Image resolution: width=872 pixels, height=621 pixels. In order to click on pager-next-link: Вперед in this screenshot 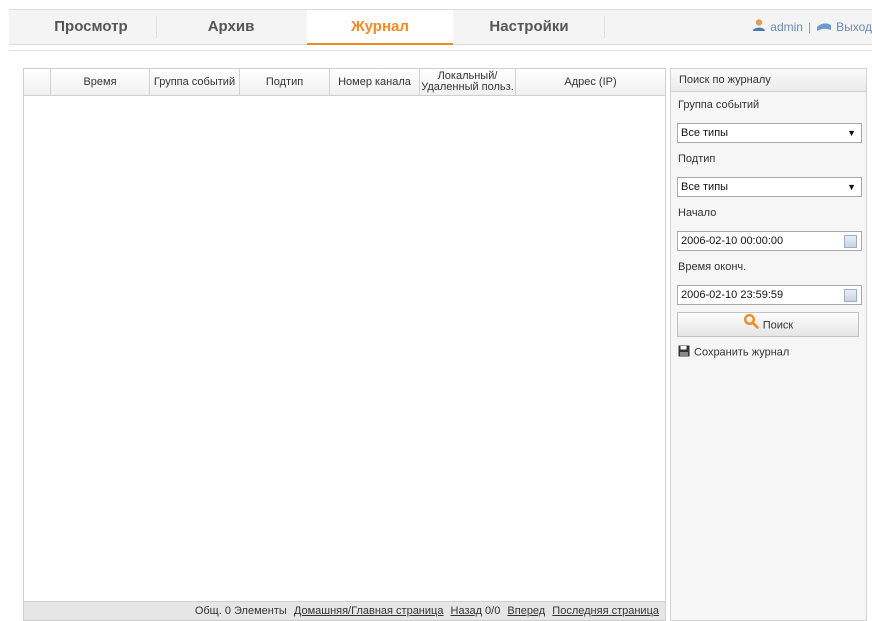, I will do `click(526, 611)`.